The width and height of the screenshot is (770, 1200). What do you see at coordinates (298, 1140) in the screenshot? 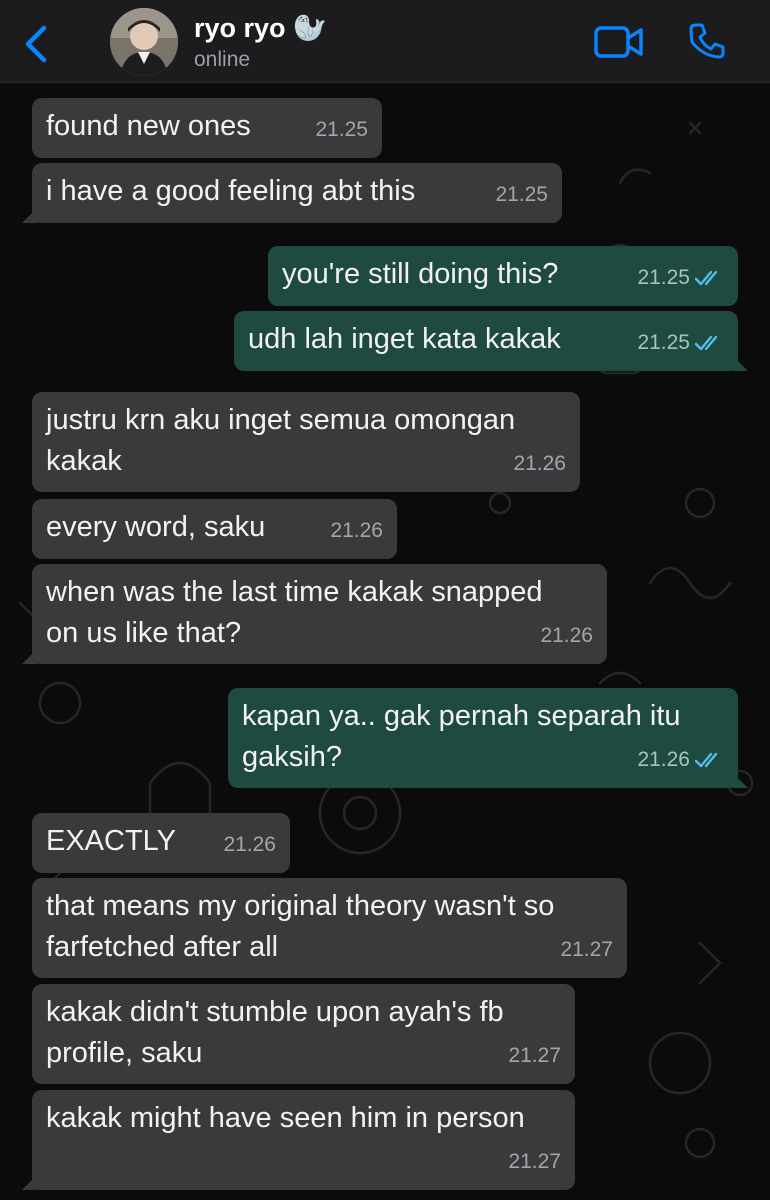
I see `incoming-message: kakak might have seen him in person 21.27` at bounding box center [298, 1140].